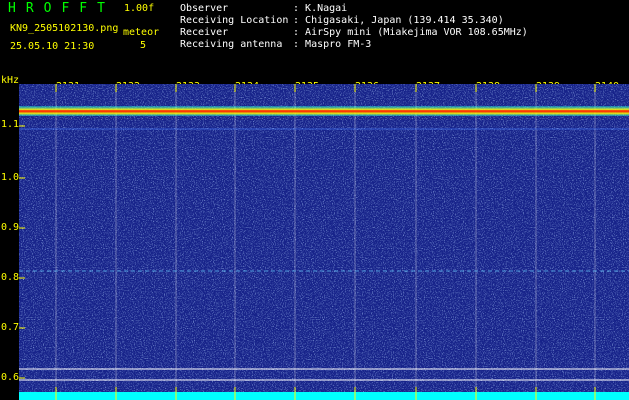  Describe the element at coordinates (10, 124) in the screenshot. I see `y-tick-label: 1.1` at that location.